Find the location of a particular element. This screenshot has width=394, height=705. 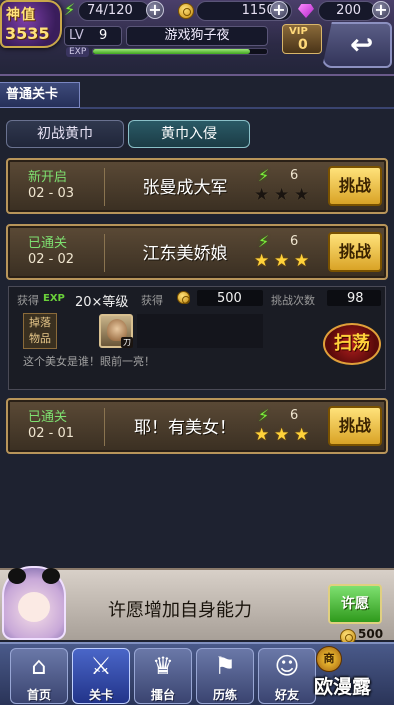

wish-cost: 500 is located at coordinates (371, 634).